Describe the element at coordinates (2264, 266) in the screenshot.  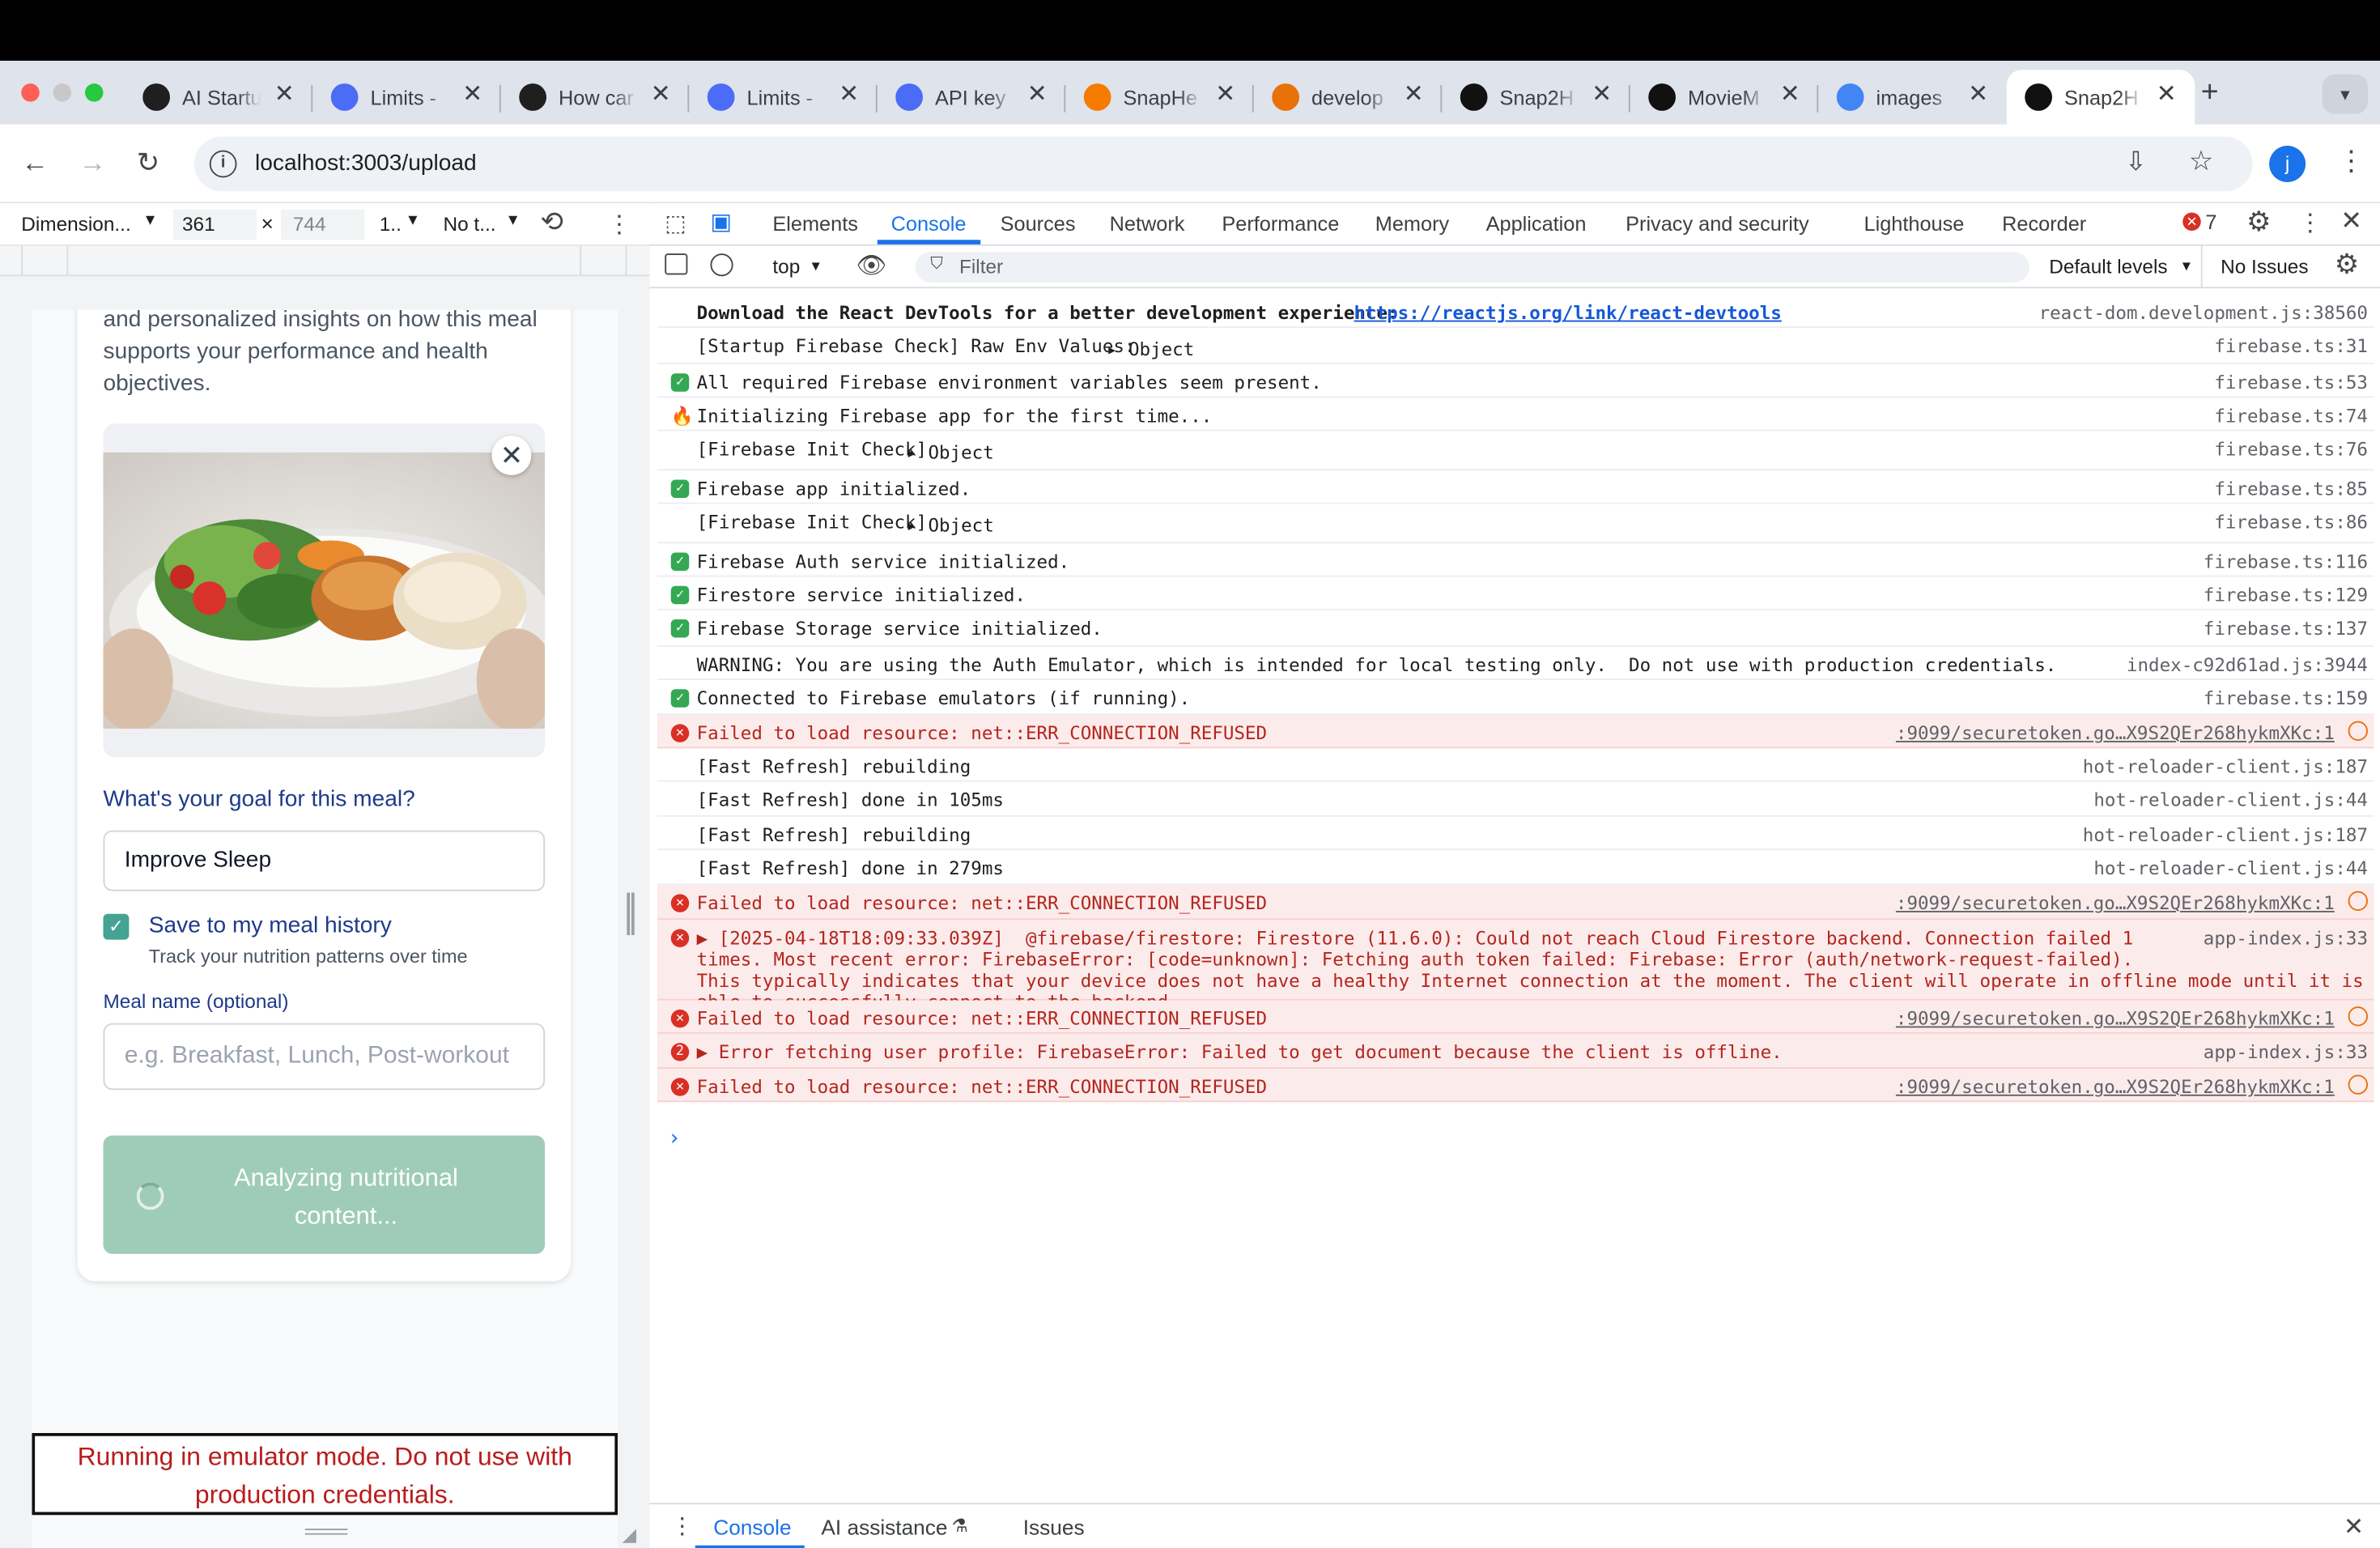
I see `issues-count: No Issues` at that location.